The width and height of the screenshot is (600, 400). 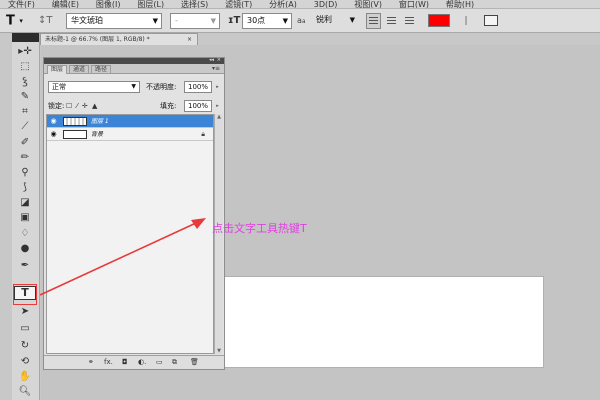 I want to click on menu-help: 帮助(H), so click(x=460, y=5).